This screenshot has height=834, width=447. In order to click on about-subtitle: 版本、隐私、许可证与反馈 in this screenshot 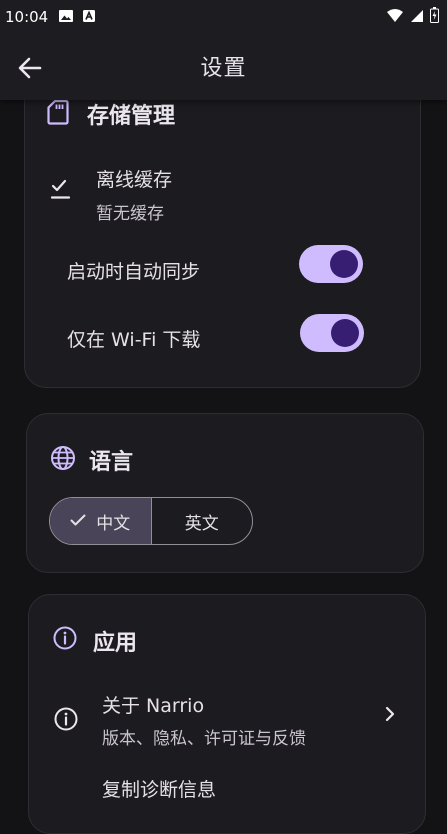, I will do `click(204, 739)`.